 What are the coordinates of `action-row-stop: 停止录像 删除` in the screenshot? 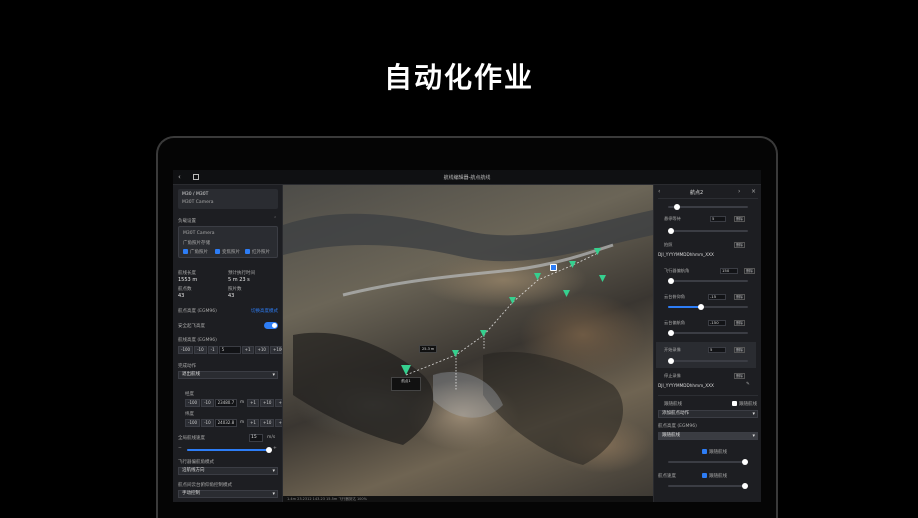 It's located at (708, 376).